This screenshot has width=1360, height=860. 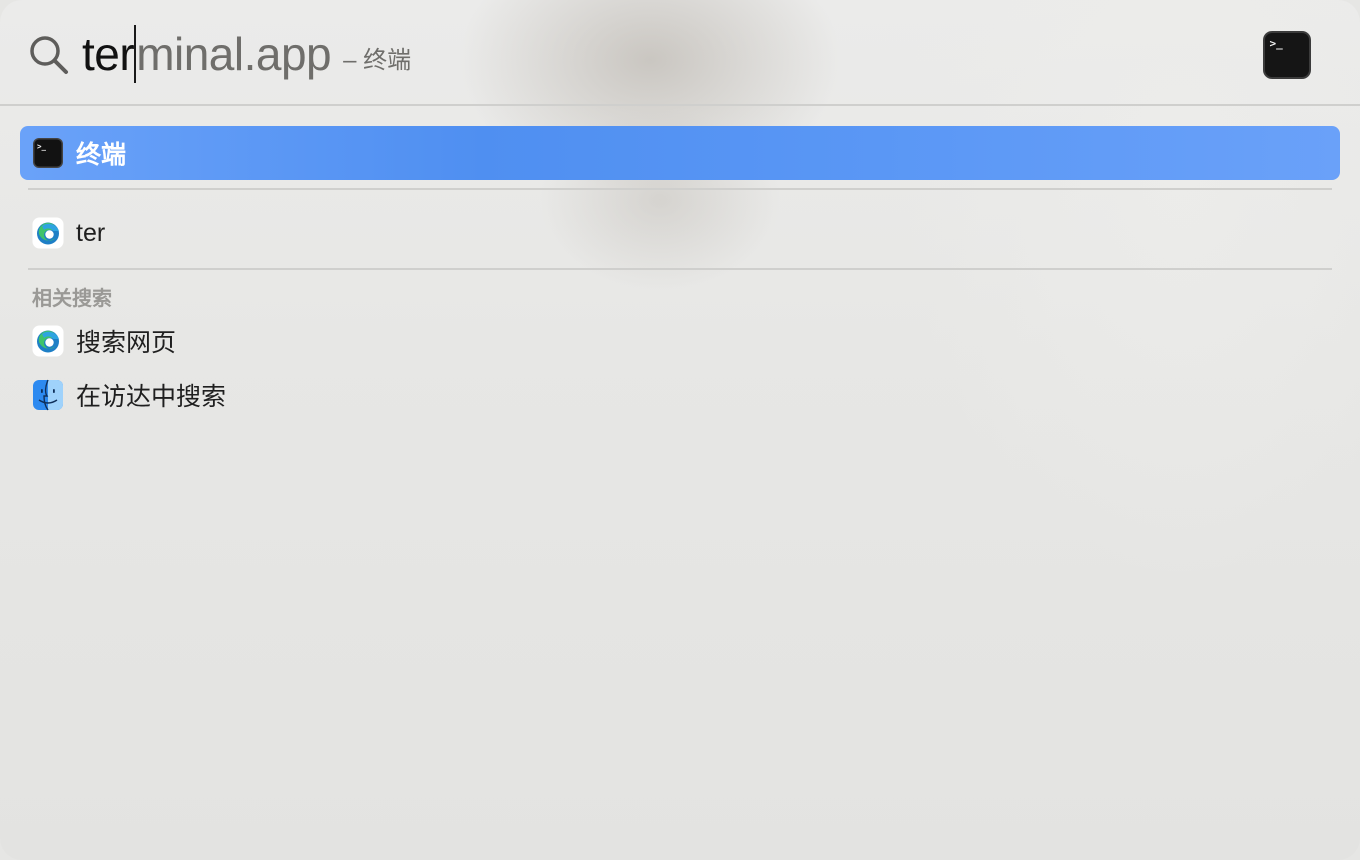 I want to click on search-icon, so click(x=49, y=55).